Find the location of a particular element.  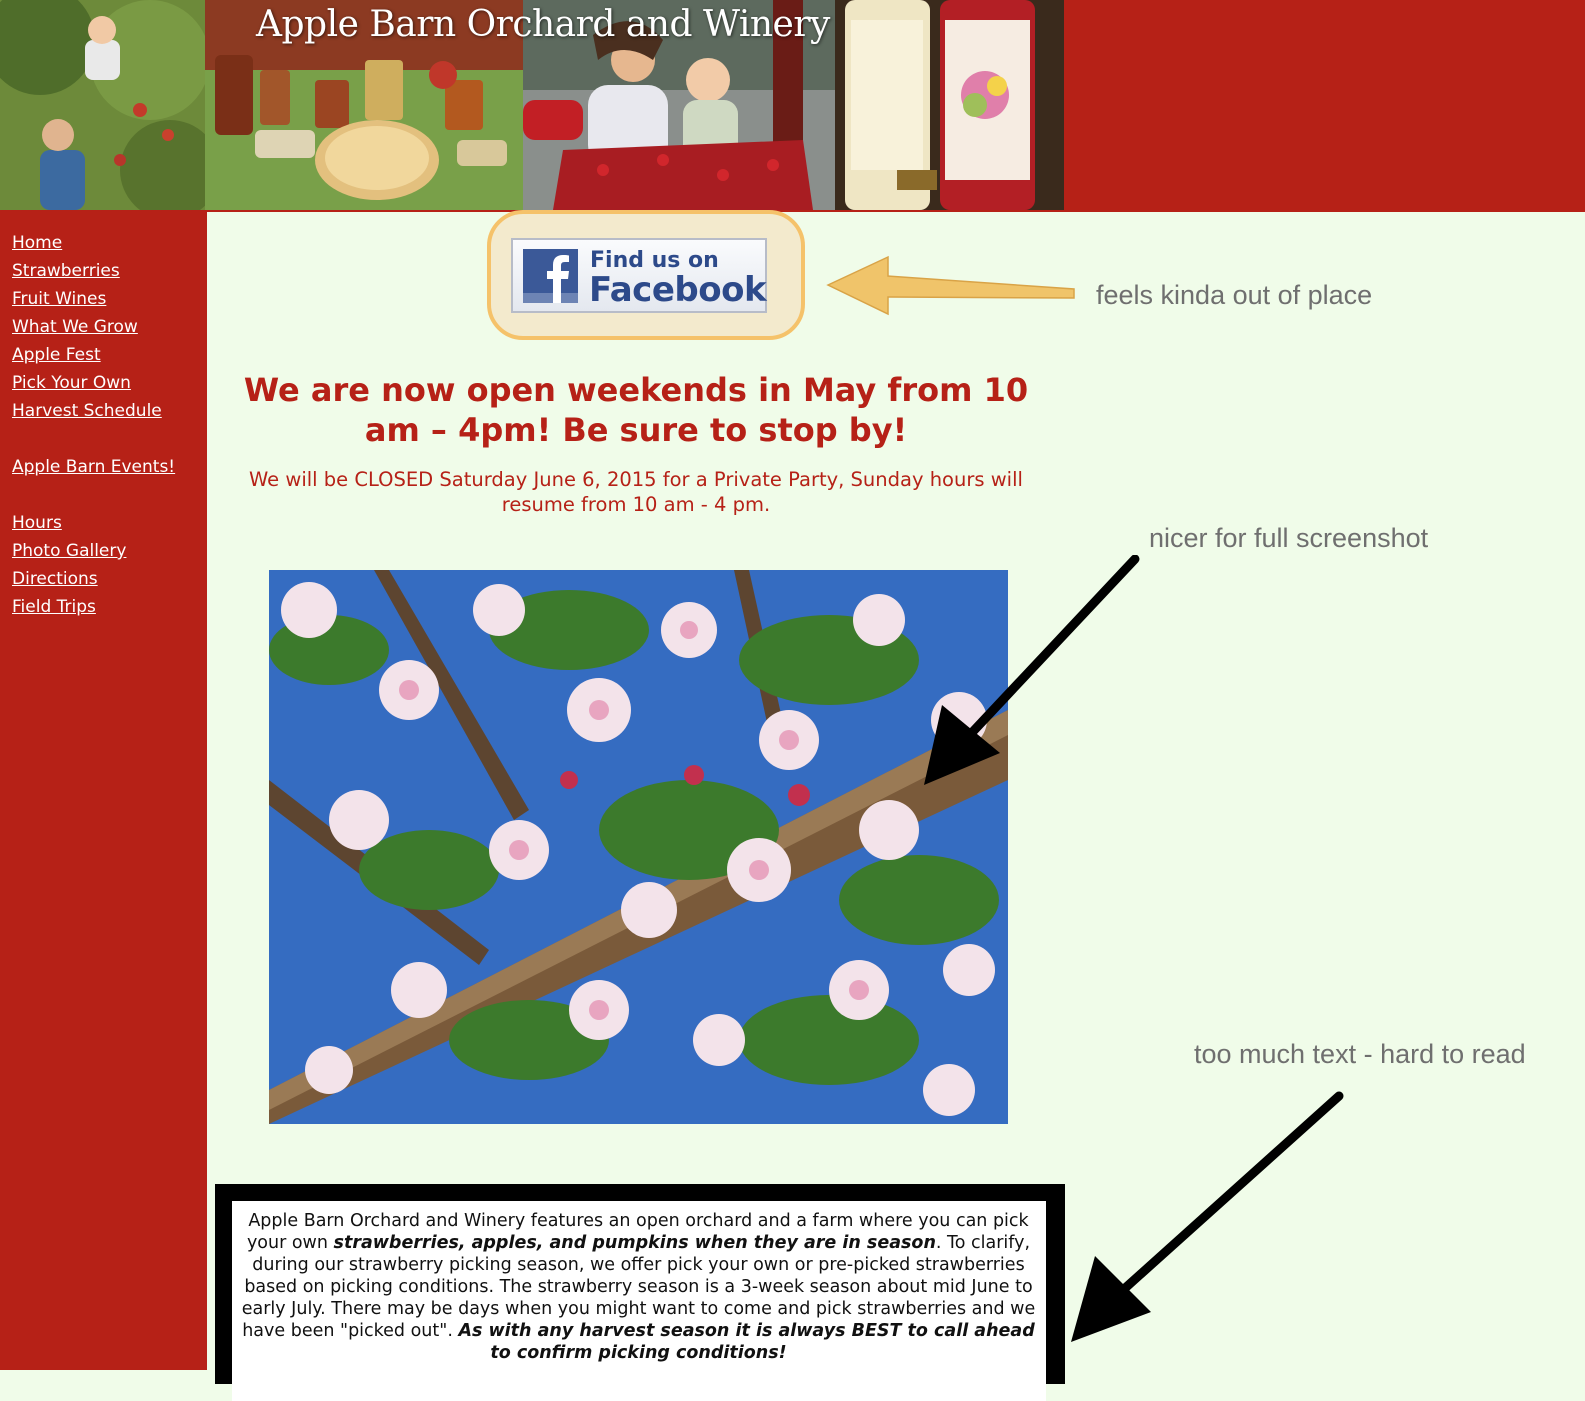

sidebar-item-field-trips: Field Trips is located at coordinates (54, 607).